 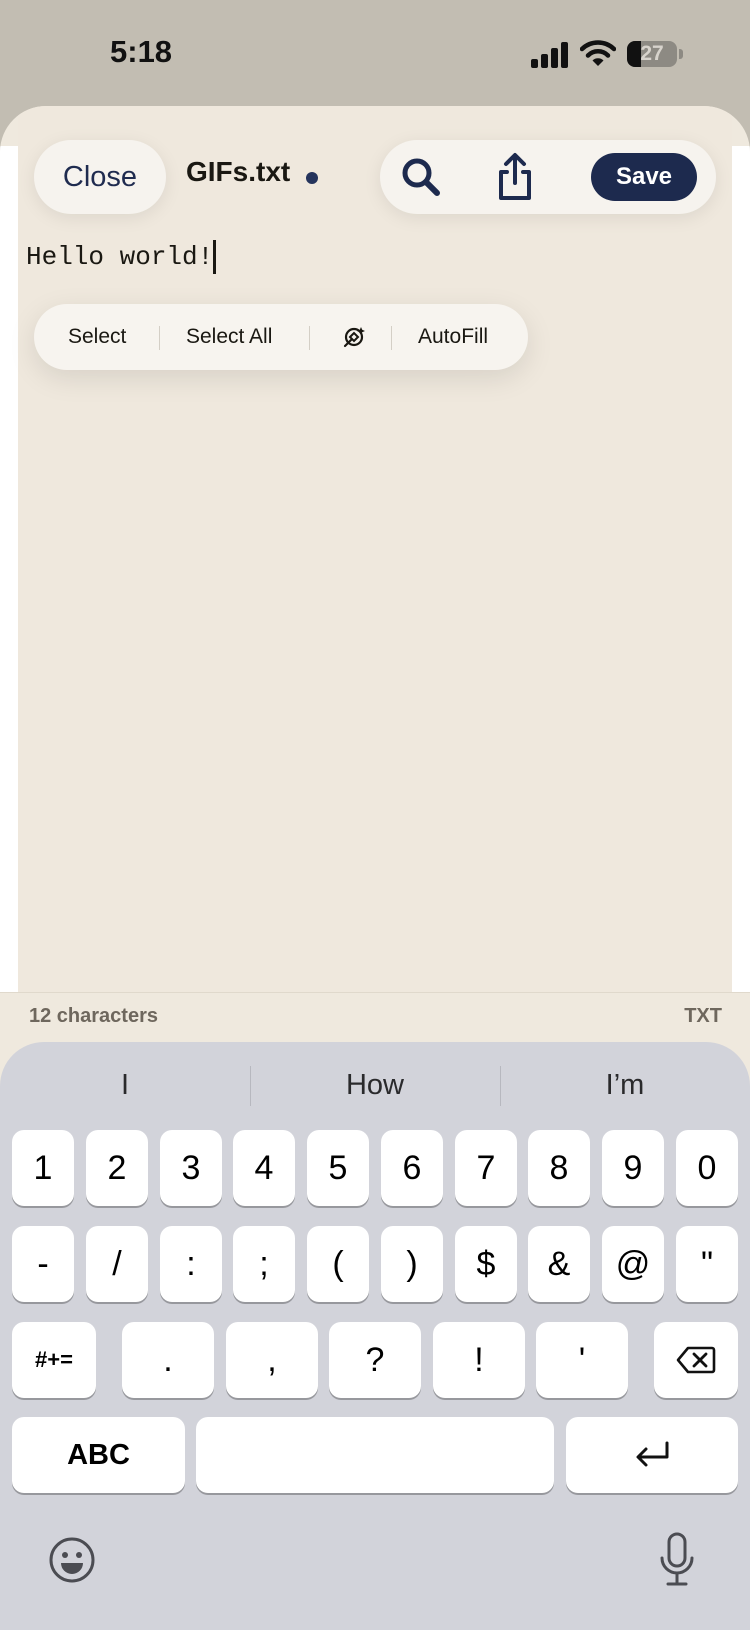 I want to click on key-slash: /, so click(x=117, y=1264).